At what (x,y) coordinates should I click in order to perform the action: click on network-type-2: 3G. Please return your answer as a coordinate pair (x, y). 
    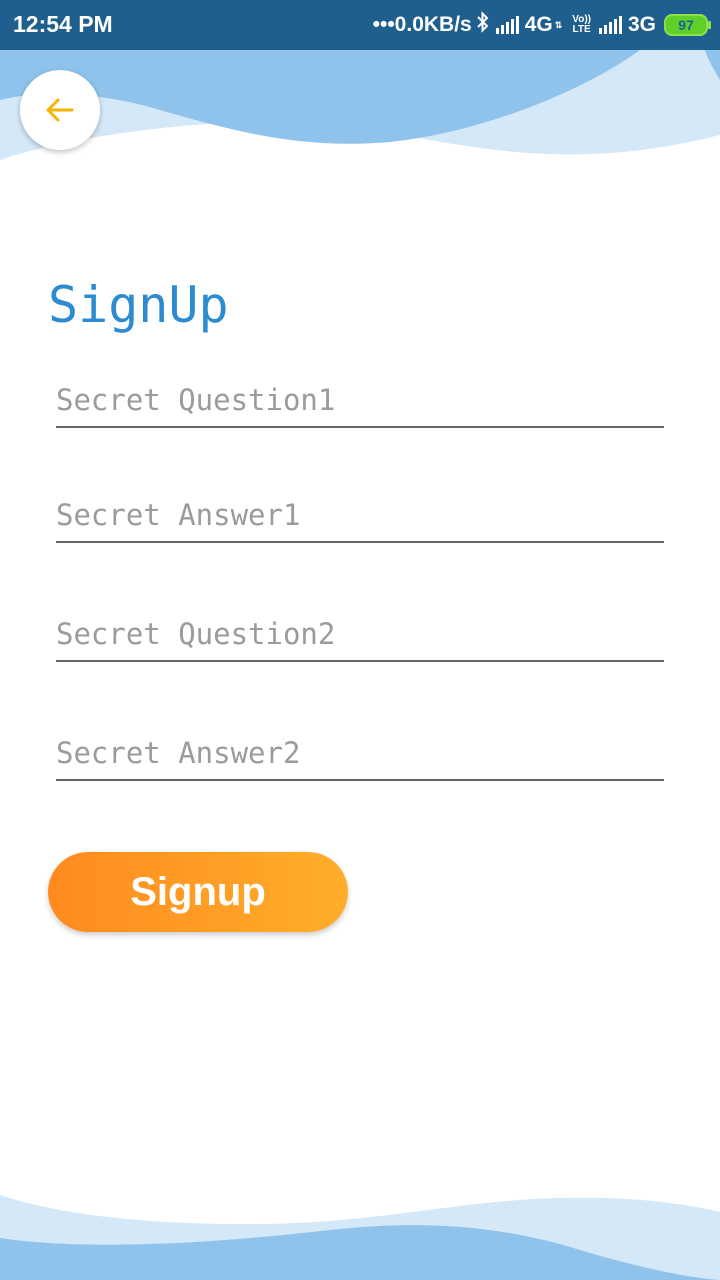
    Looking at the image, I should click on (641, 24).